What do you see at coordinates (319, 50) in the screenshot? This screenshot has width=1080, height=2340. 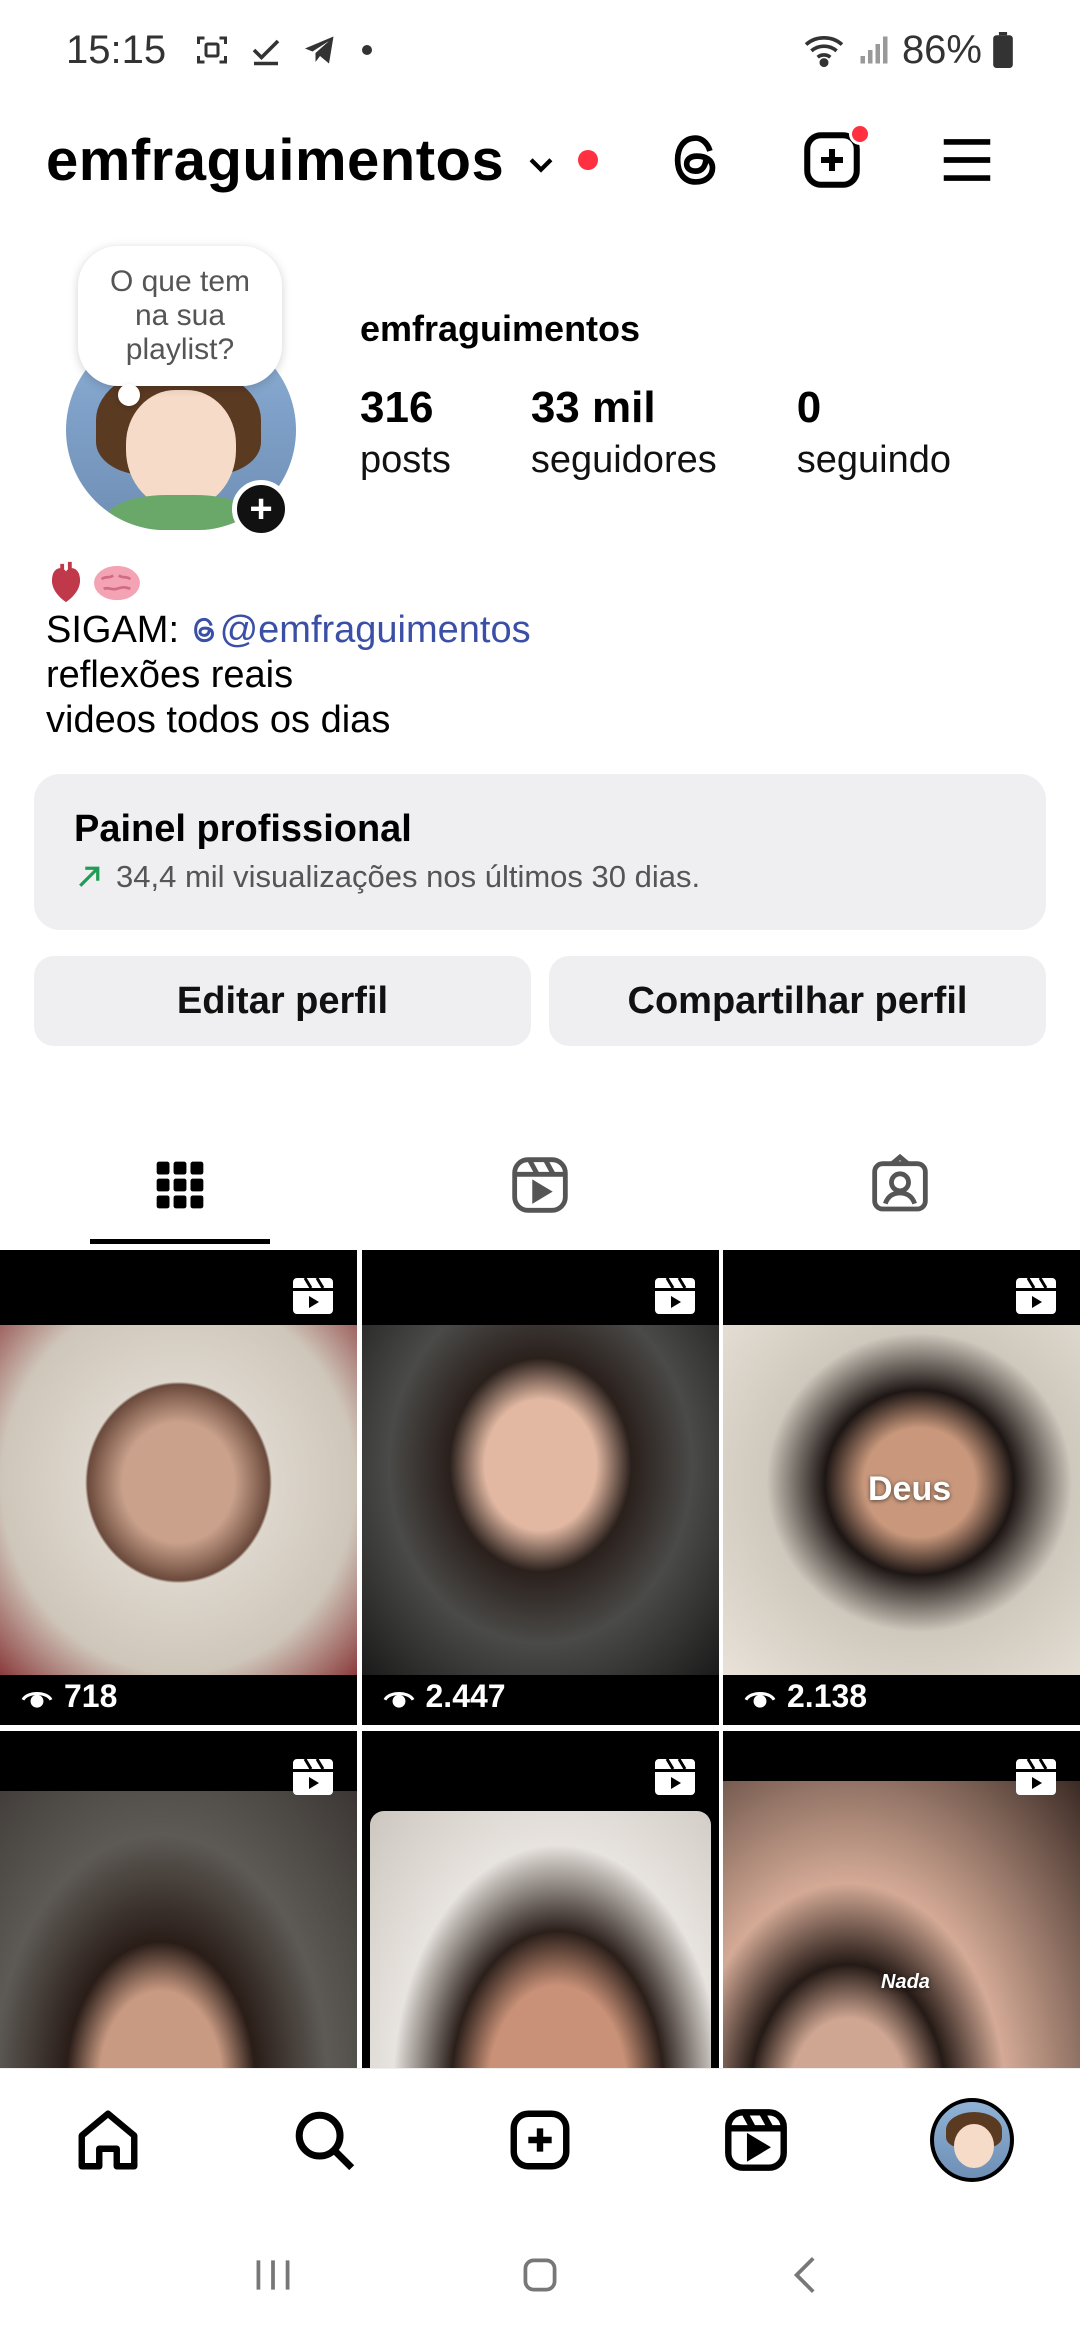 I see `telegram-icon` at bounding box center [319, 50].